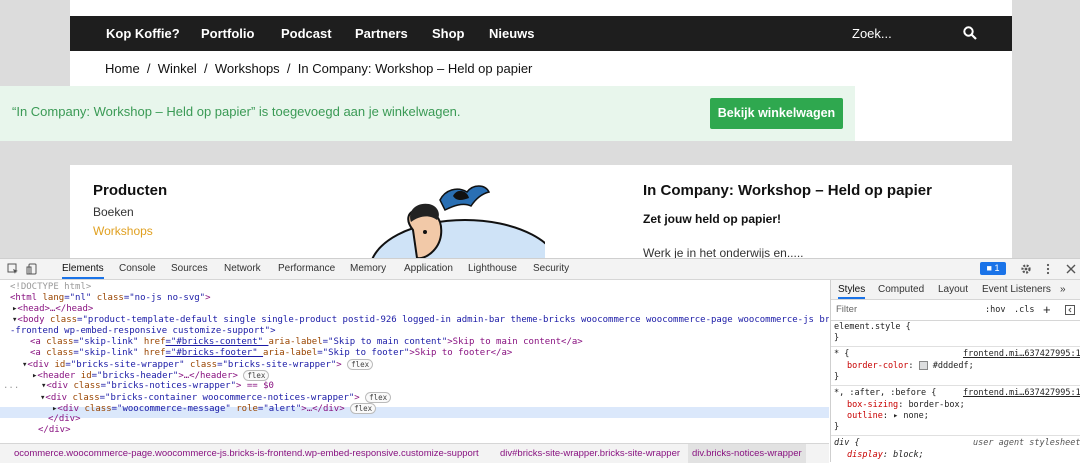 This screenshot has height=463, width=1080. I want to click on tab-performance: Performance, so click(306, 269).